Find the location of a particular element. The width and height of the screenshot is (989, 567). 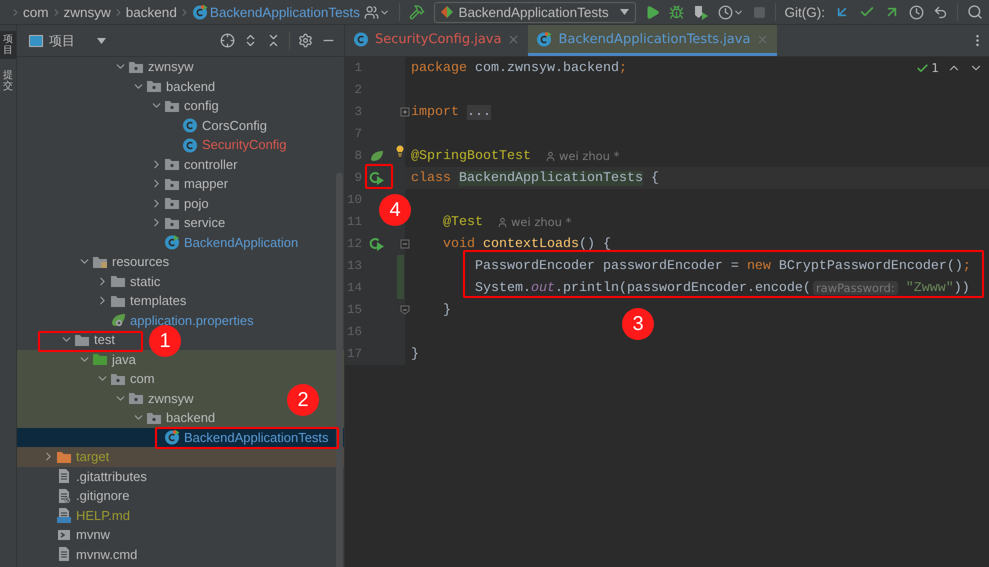

bug-icon is located at coordinates (676, 12).